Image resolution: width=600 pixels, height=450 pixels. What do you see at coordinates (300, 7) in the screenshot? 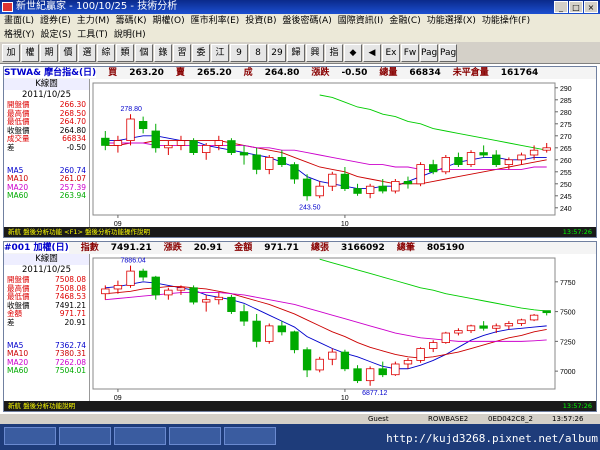
I see `window-titlebar: 新世紀贏家 - 100/10/25 - 技術分析 _ □ ×` at bounding box center [300, 7].